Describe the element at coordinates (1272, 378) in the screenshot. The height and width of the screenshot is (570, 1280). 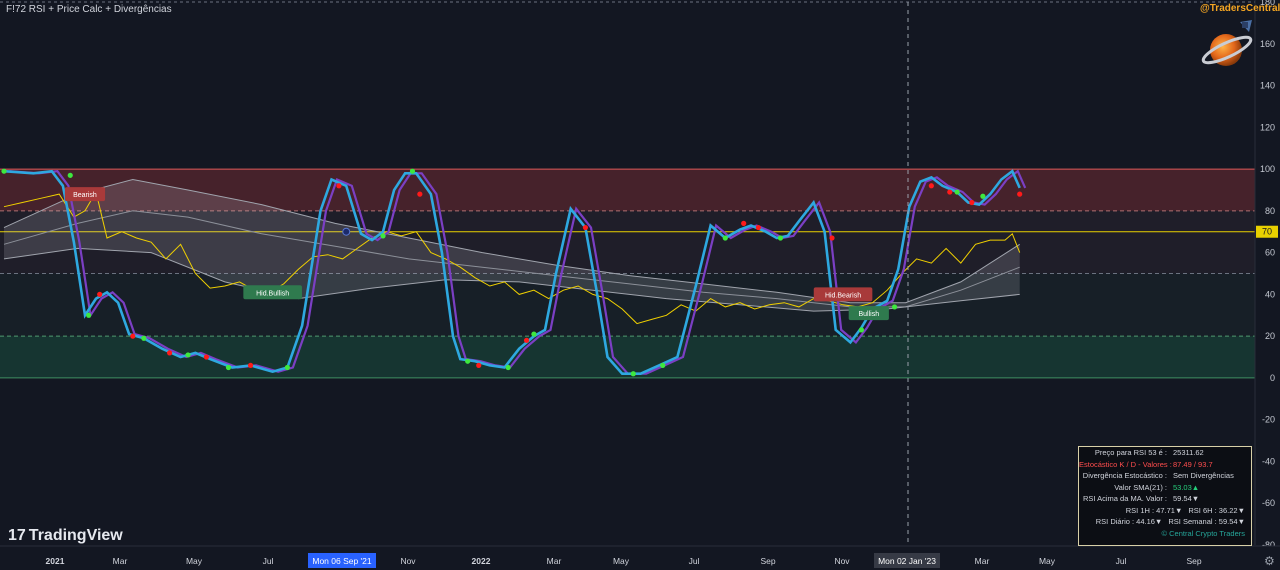
I see `y-tick-label: 0` at that location.